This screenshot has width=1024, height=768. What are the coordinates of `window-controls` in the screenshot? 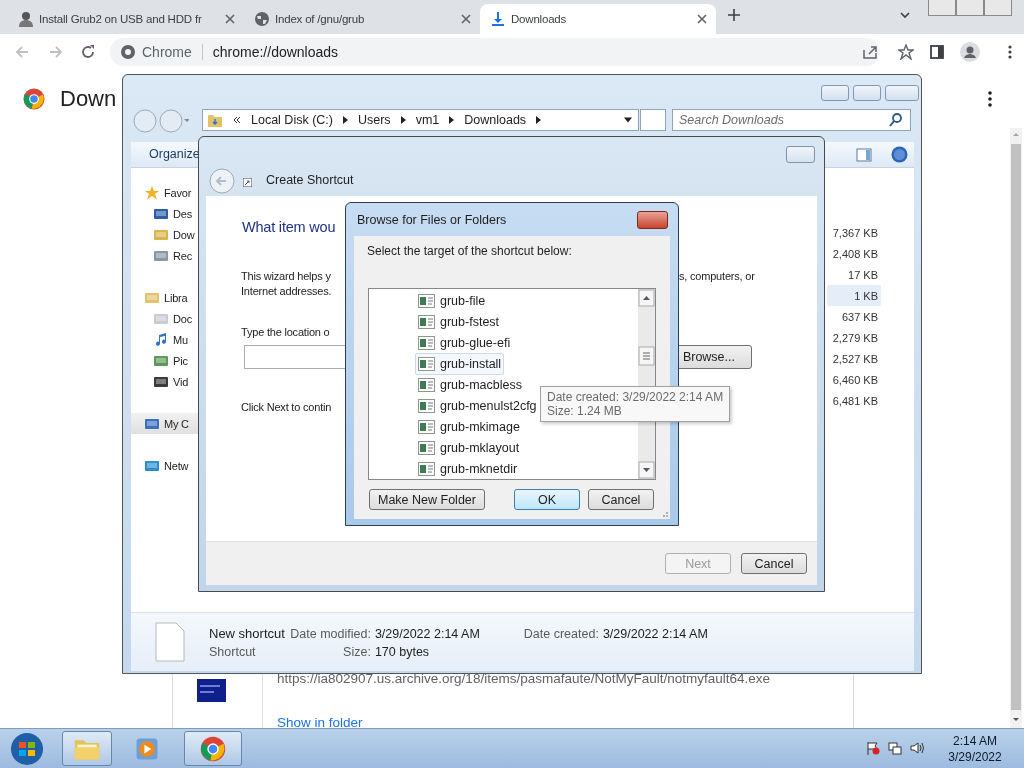 It's located at (970, 8).